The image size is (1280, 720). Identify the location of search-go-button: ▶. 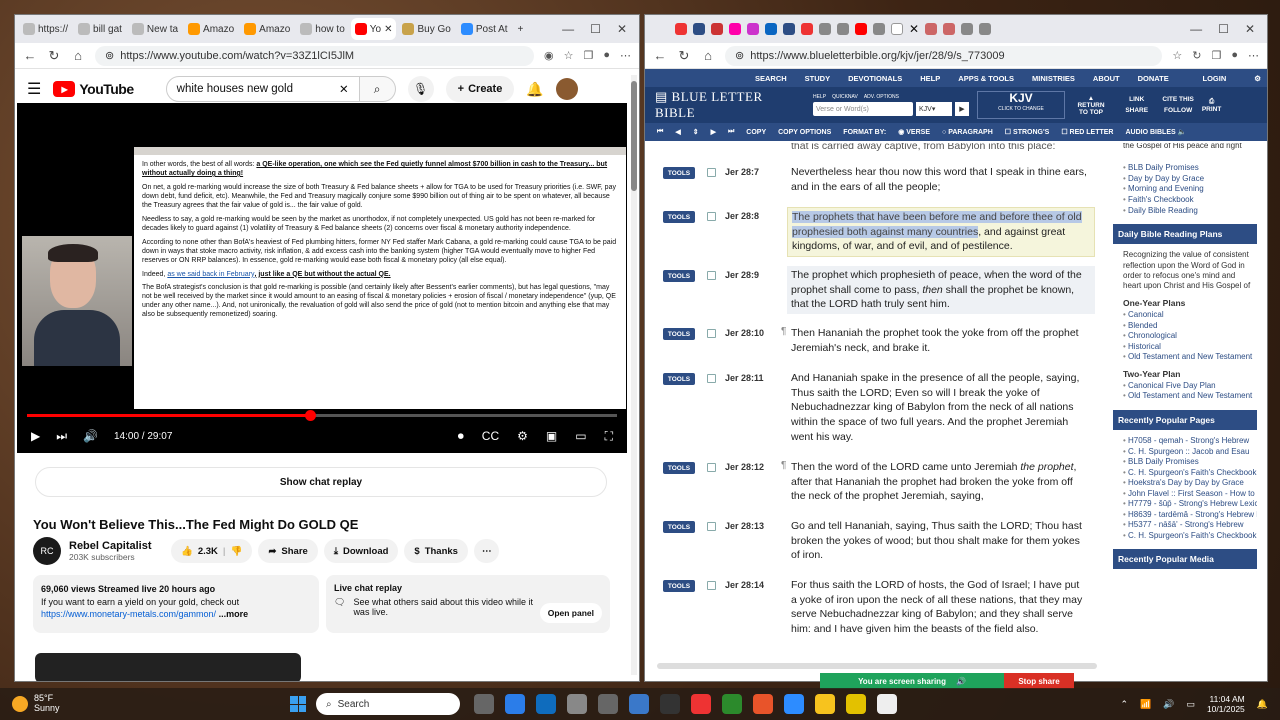
(962, 109).